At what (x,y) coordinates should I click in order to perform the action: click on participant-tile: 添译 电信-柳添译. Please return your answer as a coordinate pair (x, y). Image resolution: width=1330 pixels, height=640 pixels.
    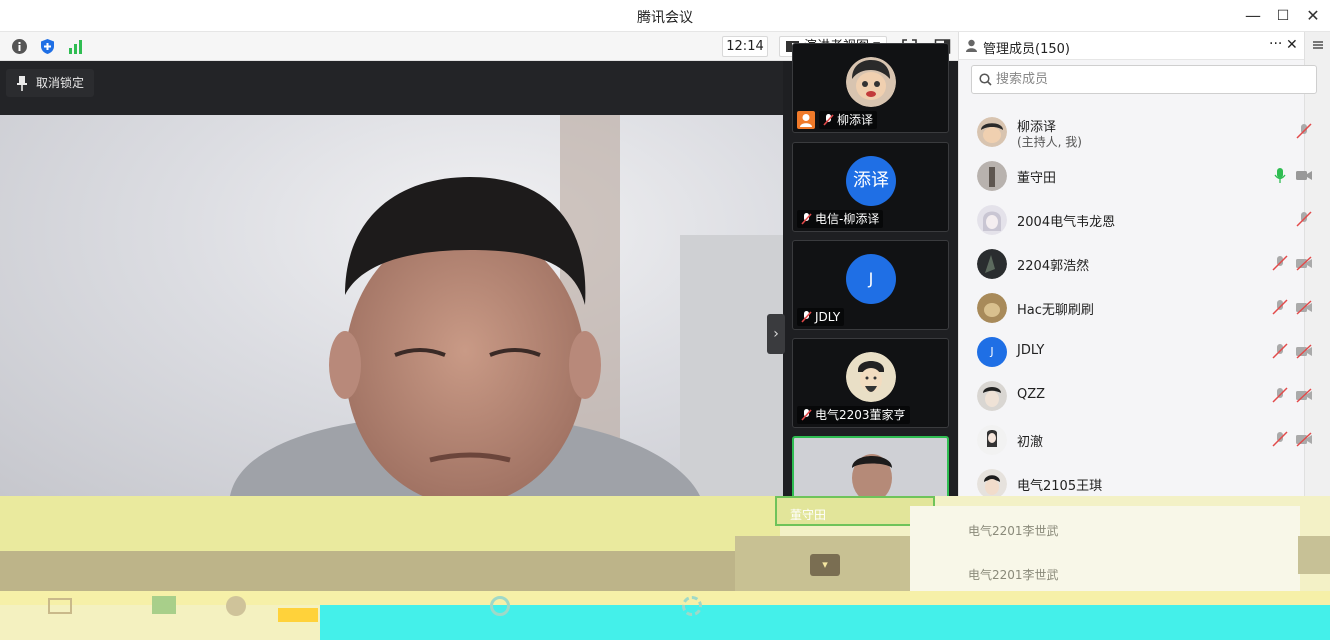
    Looking at the image, I should click on (870, 187).